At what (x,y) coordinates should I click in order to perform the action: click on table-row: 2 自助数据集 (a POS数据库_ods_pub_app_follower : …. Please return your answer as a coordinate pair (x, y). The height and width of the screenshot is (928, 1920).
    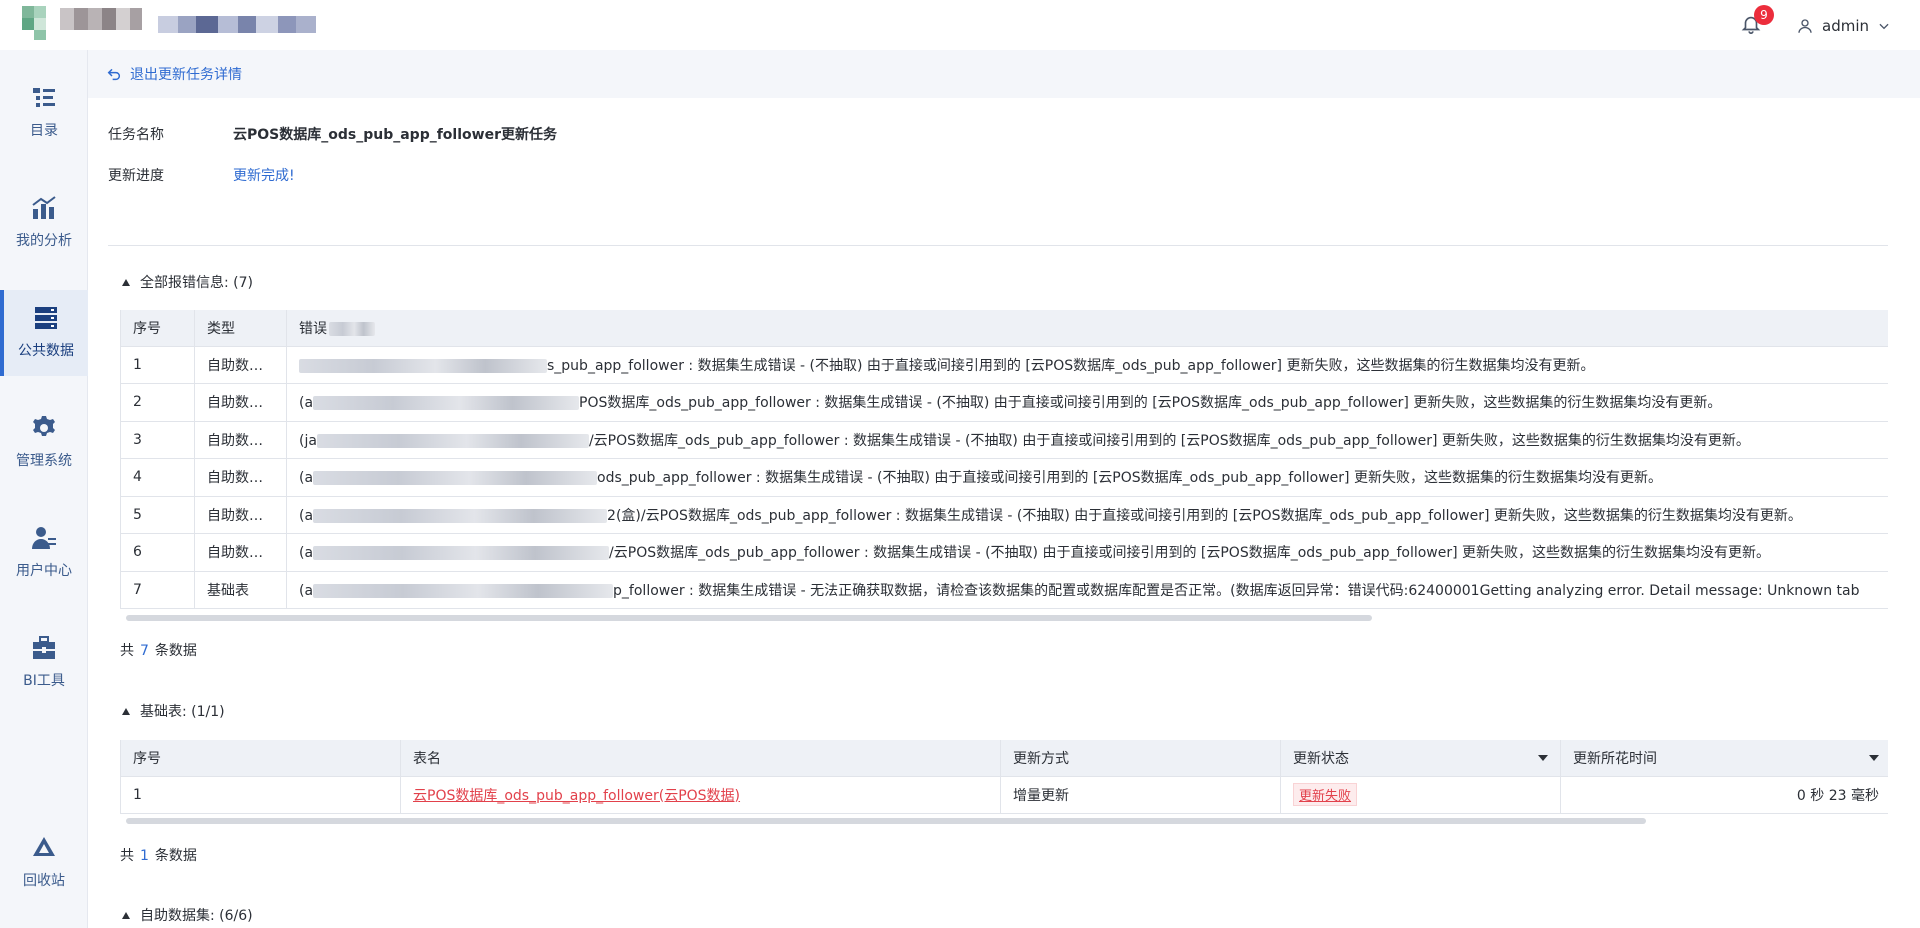
    Looking at the image, I should click on (1004, 402).